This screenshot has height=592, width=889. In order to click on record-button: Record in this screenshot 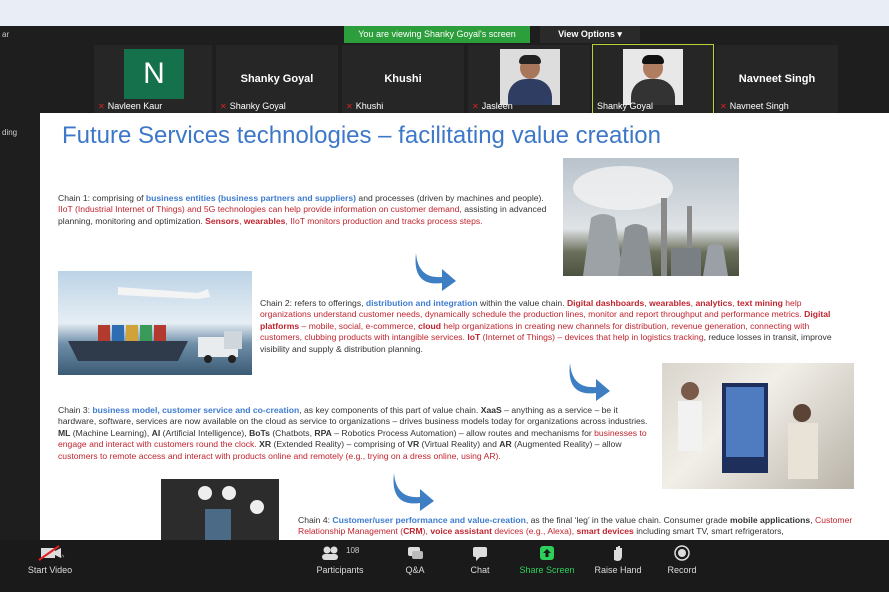, I will do `click(682, 559)`.